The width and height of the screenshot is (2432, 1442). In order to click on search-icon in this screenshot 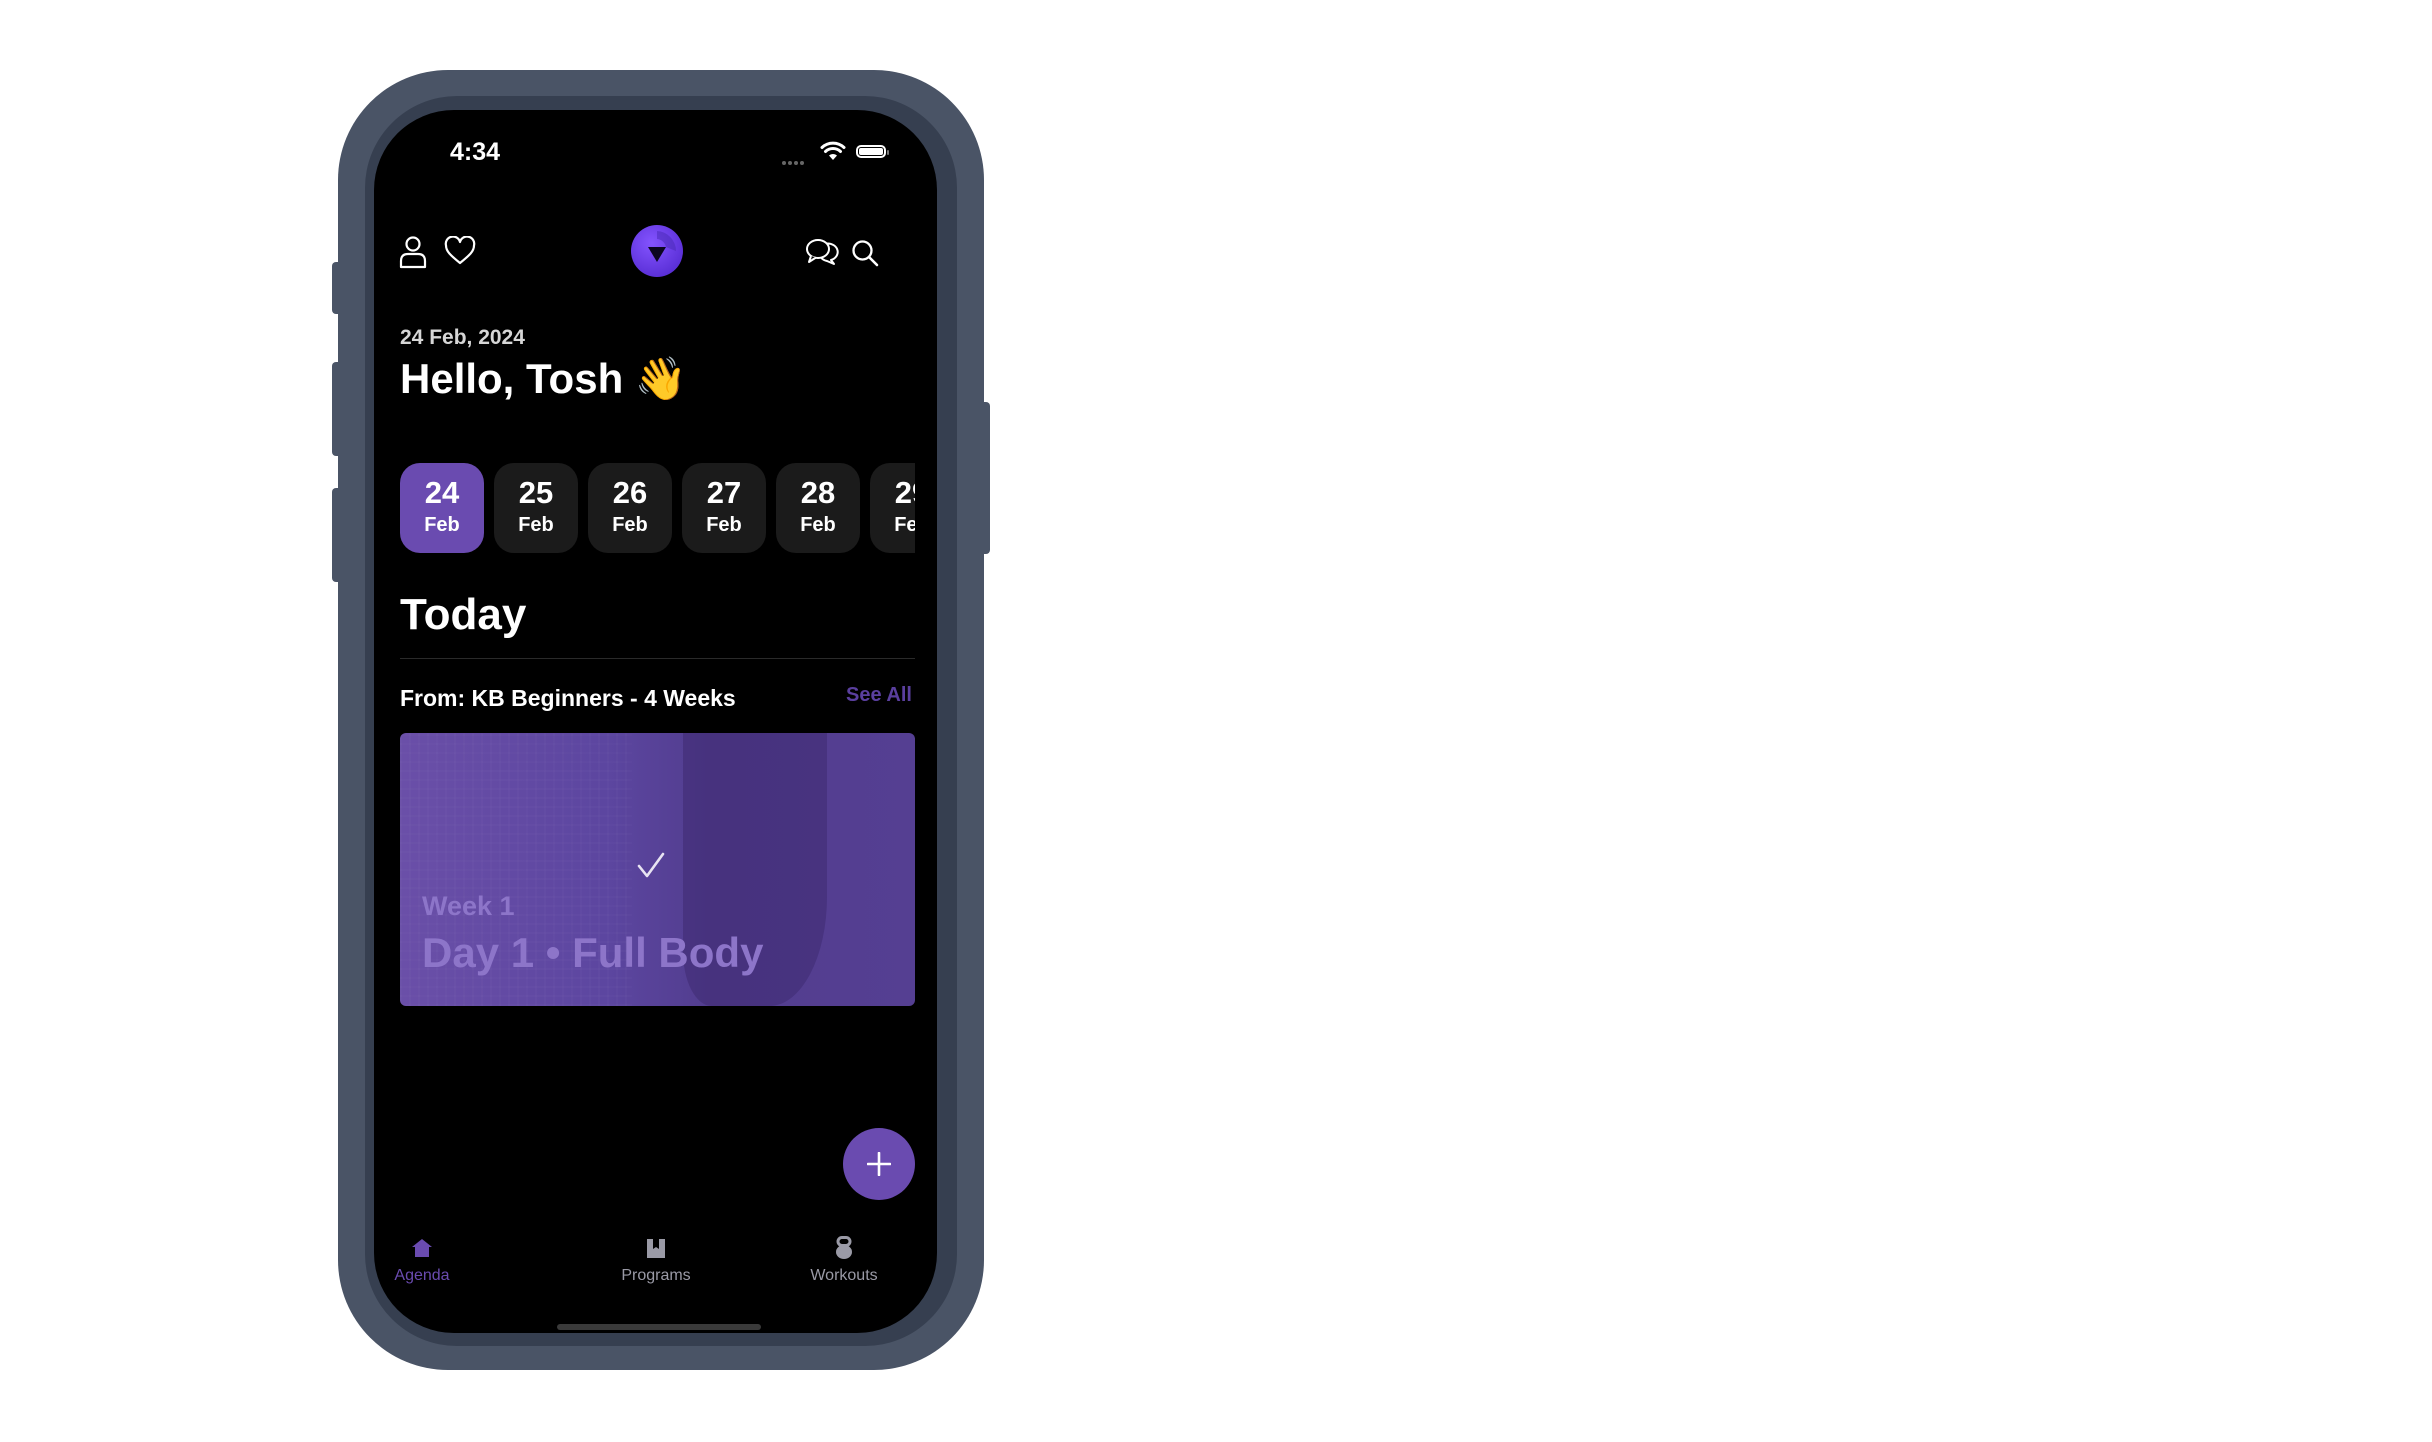, I will do `click(865, 253)`.